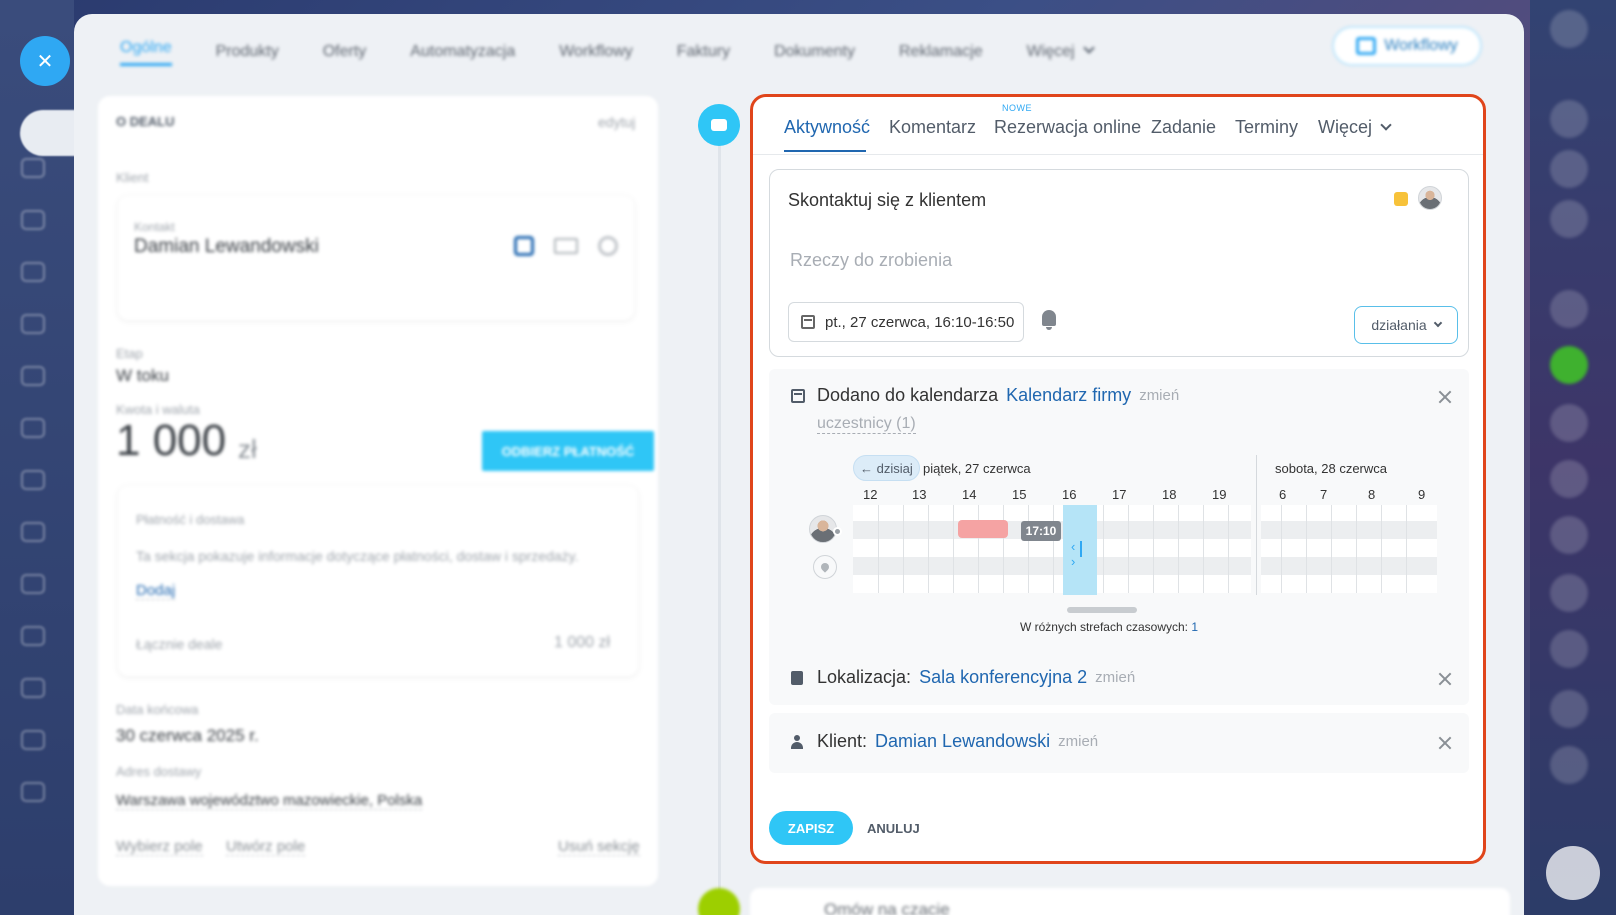 The width and height of the screenshot is (1616, 915). I want to click on tab-automation: Automatyzacja, so click(462, 52).